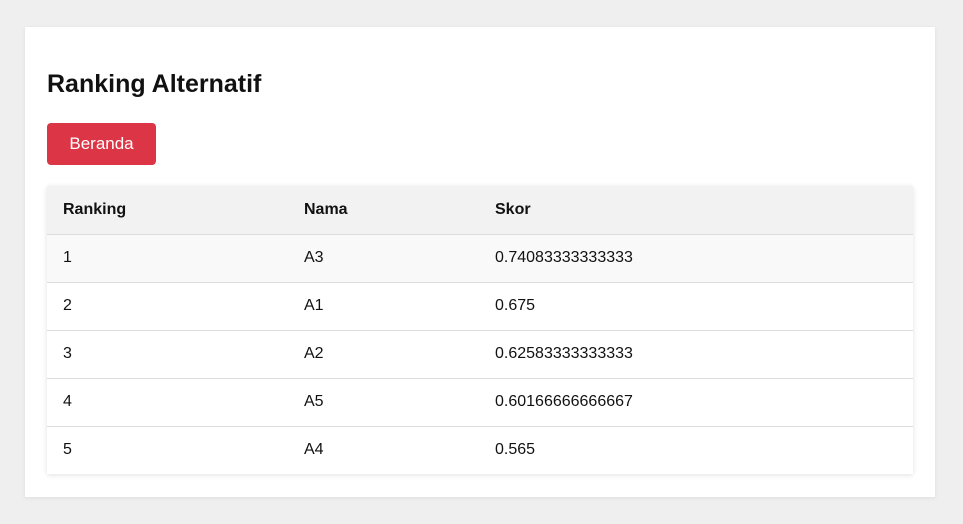  Describe the element at coordinates (480, 306) in the screenshot. I see `table-row: 2 A1 0.675` at that location.